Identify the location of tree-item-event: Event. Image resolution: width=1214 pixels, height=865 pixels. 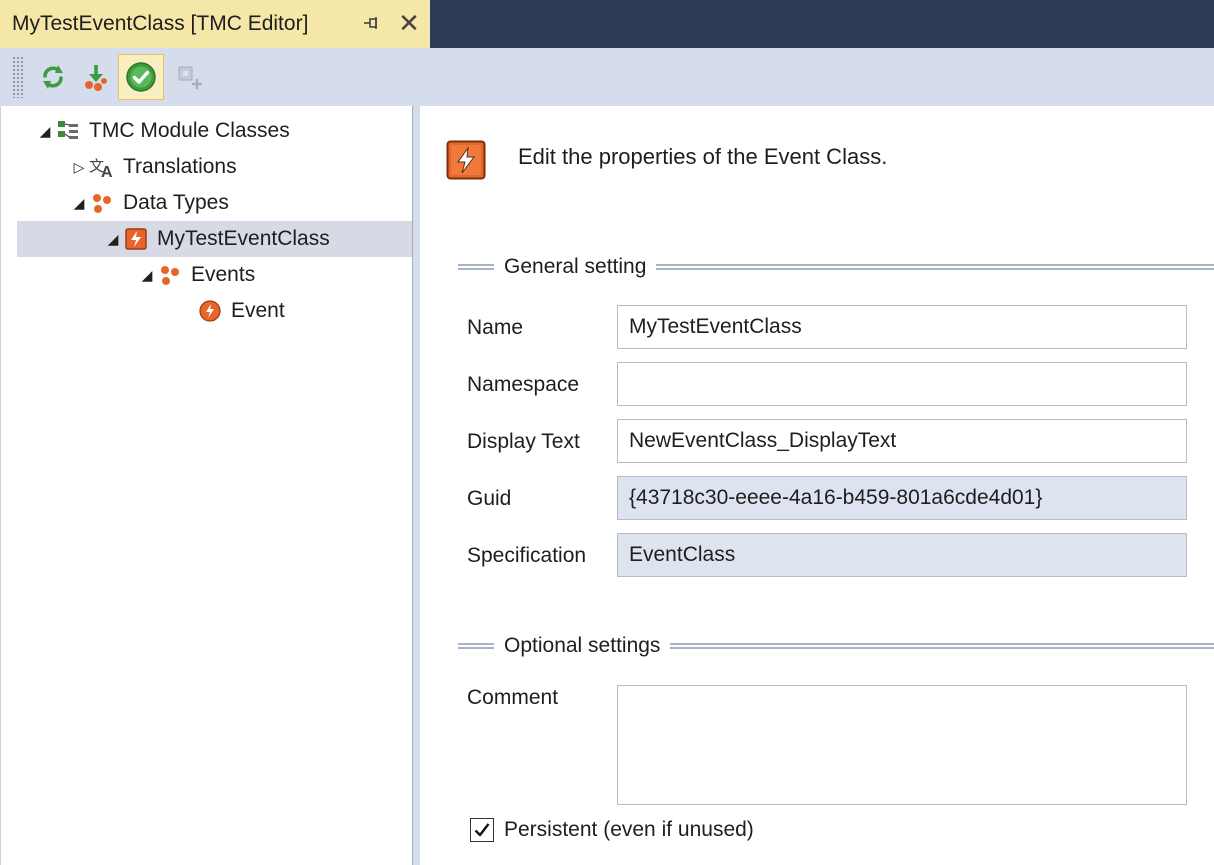
(231, 311).